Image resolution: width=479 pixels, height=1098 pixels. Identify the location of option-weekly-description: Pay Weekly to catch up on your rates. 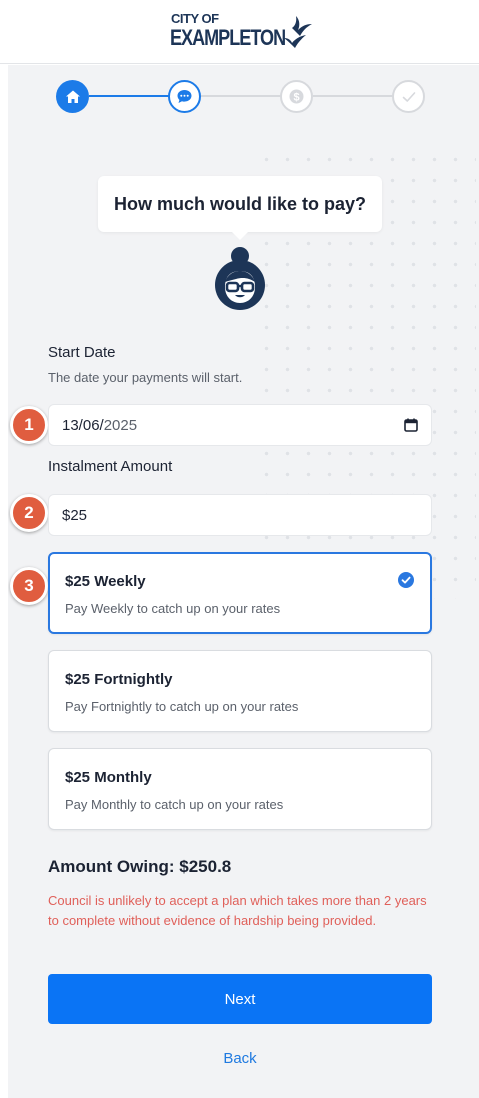
(173, 608).